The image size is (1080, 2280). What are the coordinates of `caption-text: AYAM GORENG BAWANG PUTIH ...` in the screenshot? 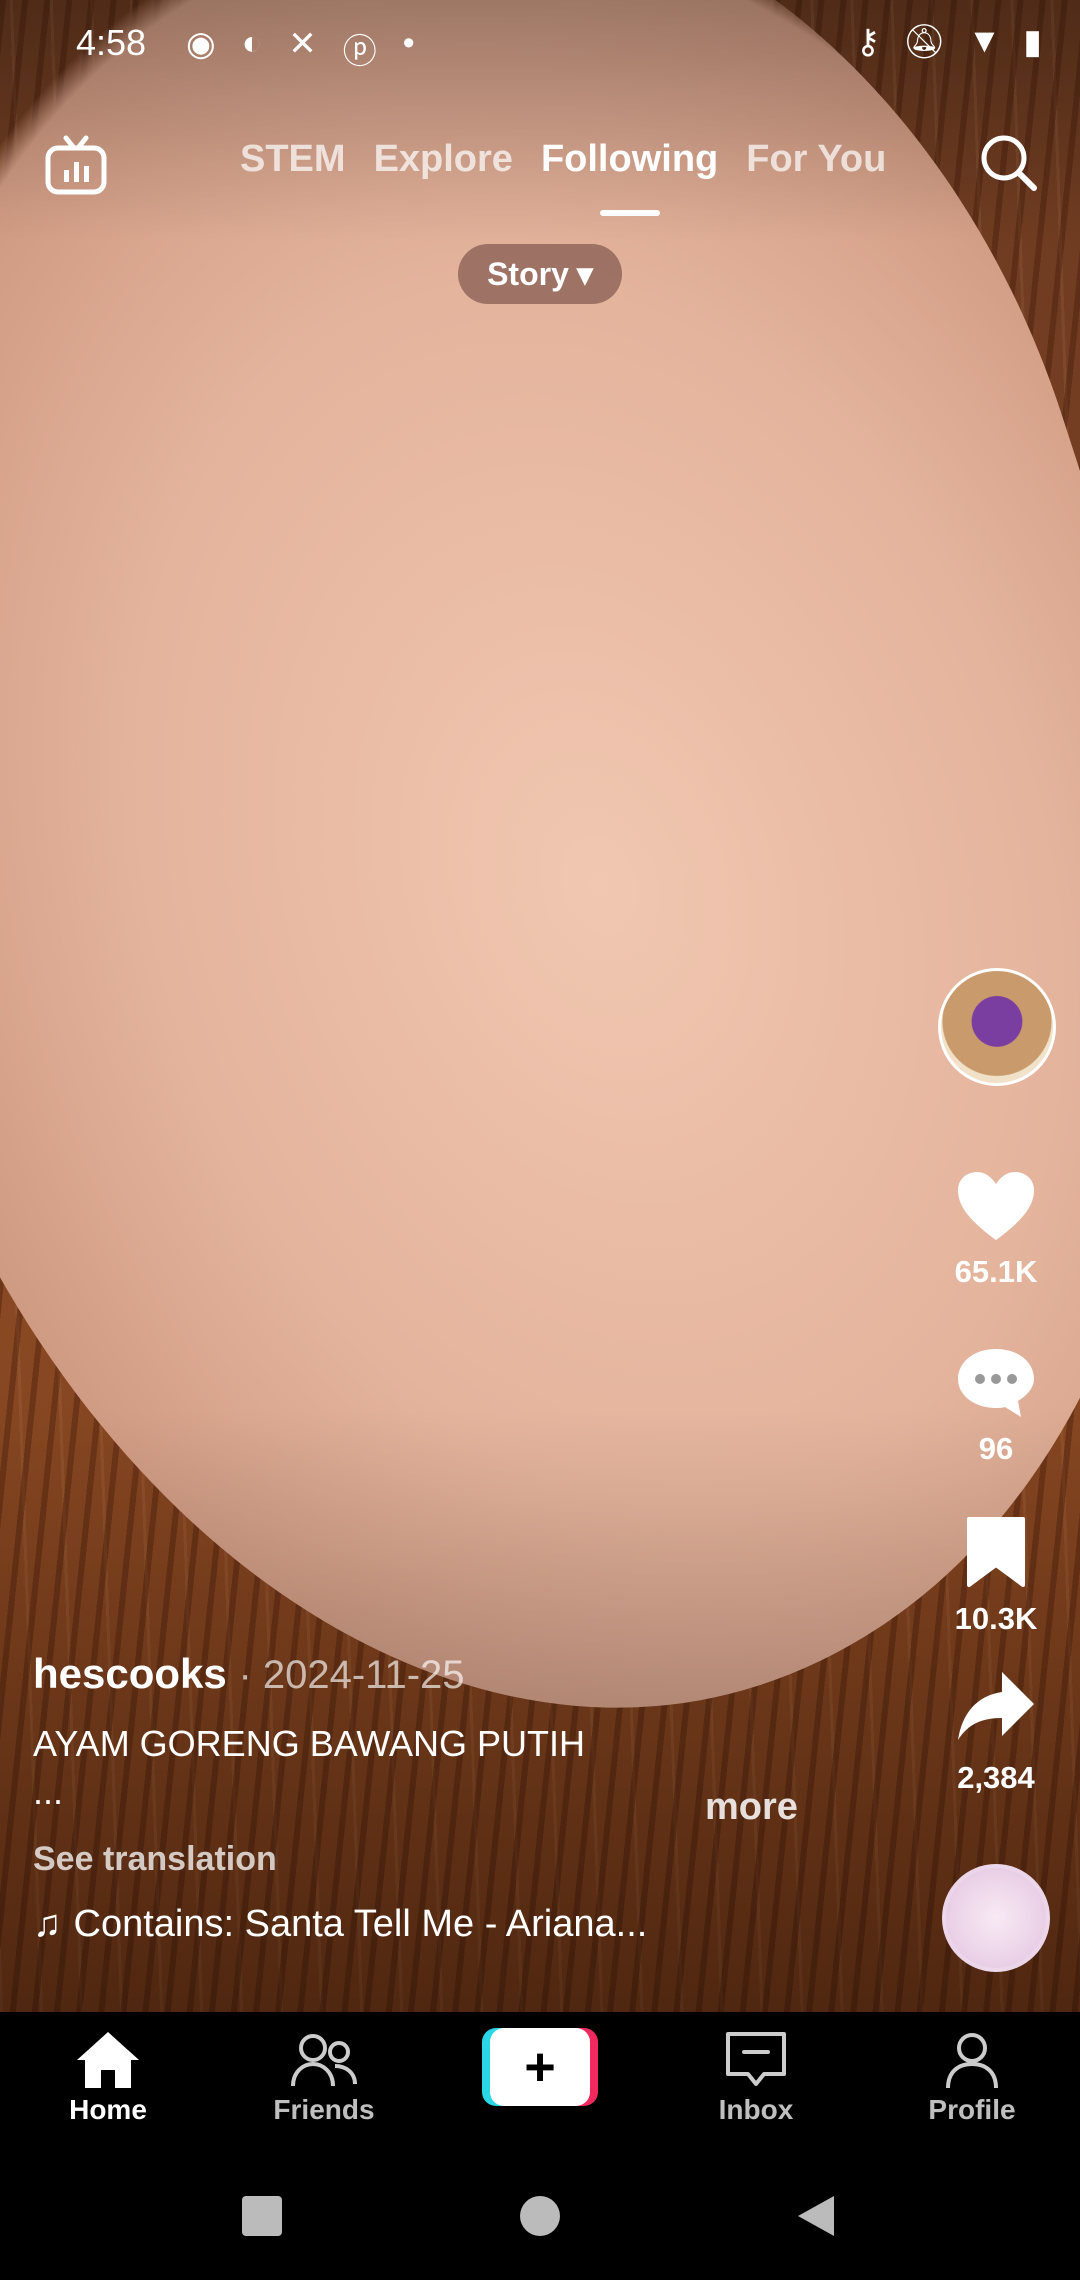 It's located at (423, 1768).